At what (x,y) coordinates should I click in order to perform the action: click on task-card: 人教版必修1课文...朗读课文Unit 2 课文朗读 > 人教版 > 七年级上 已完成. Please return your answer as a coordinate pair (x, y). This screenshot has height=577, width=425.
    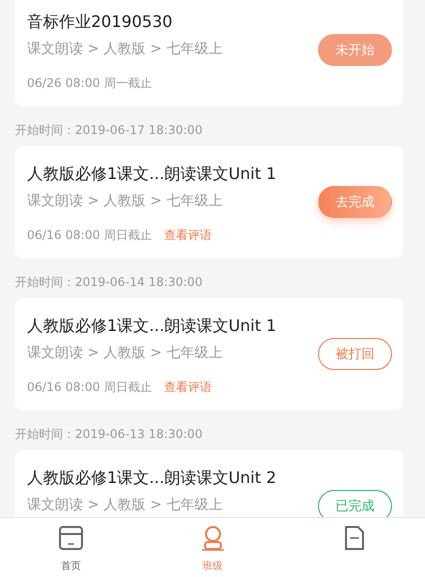
    Looking at the image, I should click on (209, 483).